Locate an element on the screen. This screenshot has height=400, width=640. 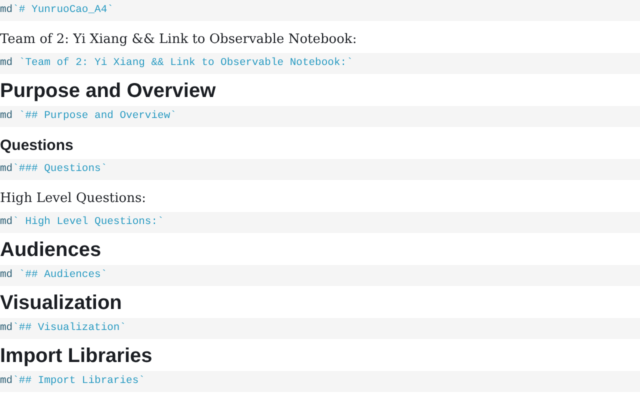
section-heading: Visualization is located at coordinates (61, 303).